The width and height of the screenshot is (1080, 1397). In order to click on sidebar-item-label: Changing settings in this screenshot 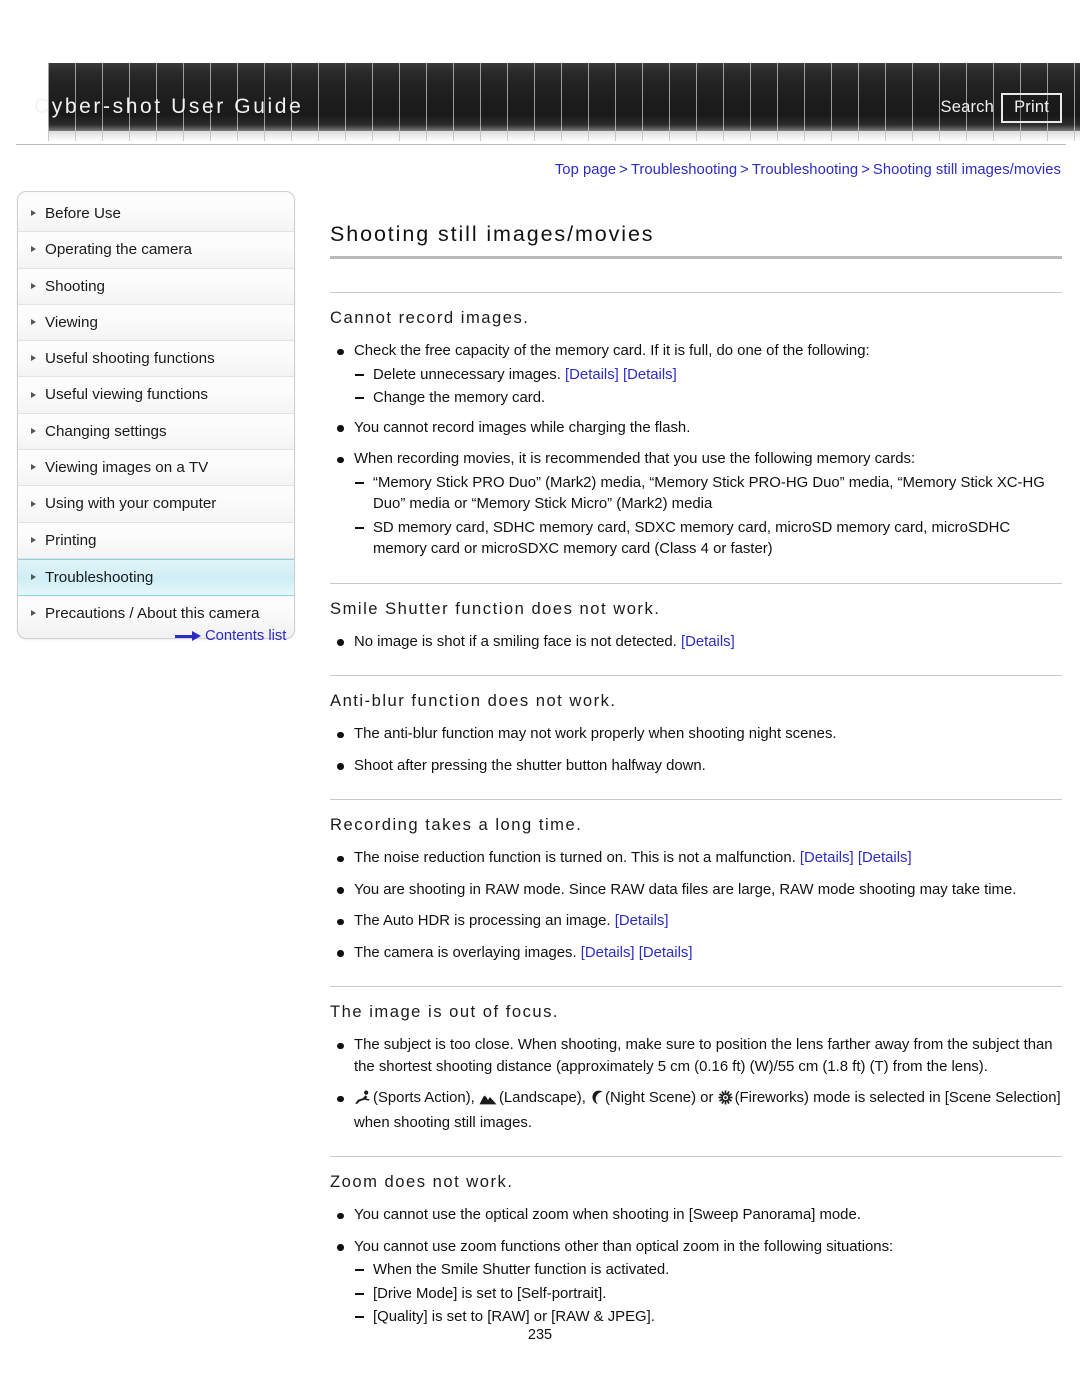, I will do `click(106, 431)`.